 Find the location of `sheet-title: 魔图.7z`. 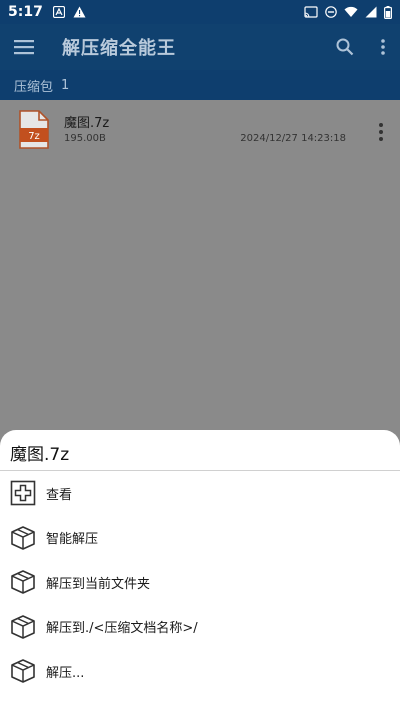

sheet-title: 魔图.7z is located at coordinates (40, 455).